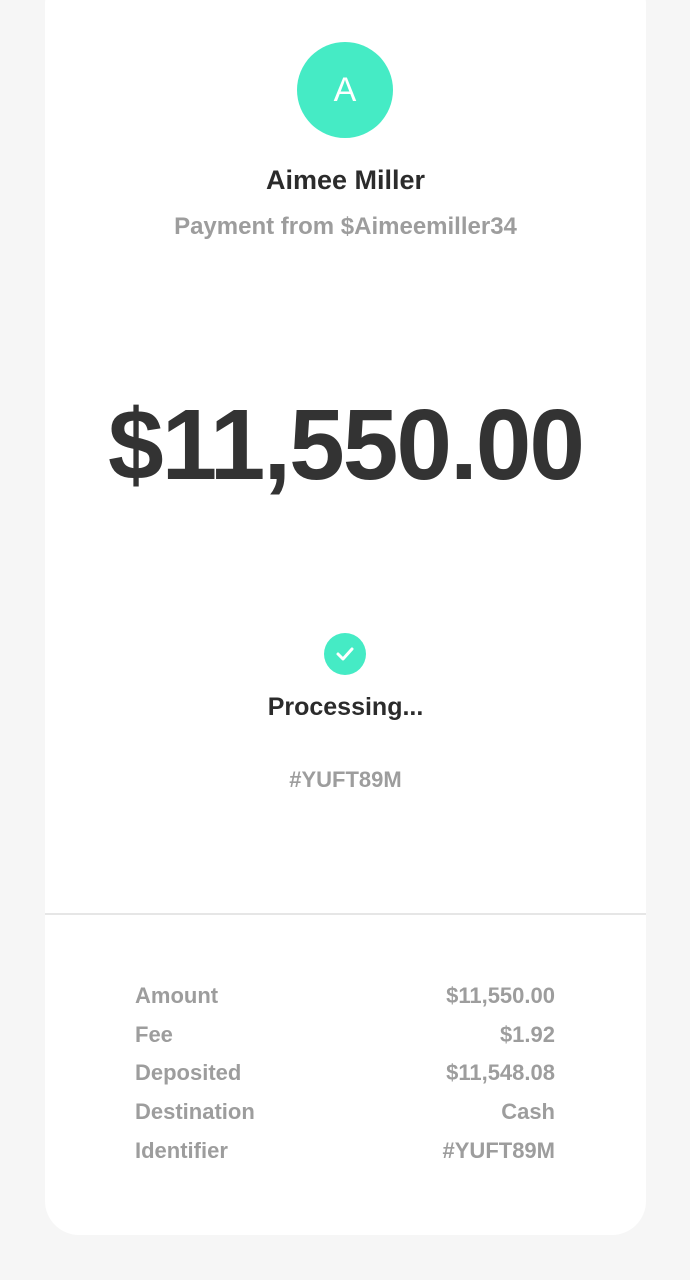  I want to click on detail-row-deposited: Deposited $11,548.08, so click(345, 1079).